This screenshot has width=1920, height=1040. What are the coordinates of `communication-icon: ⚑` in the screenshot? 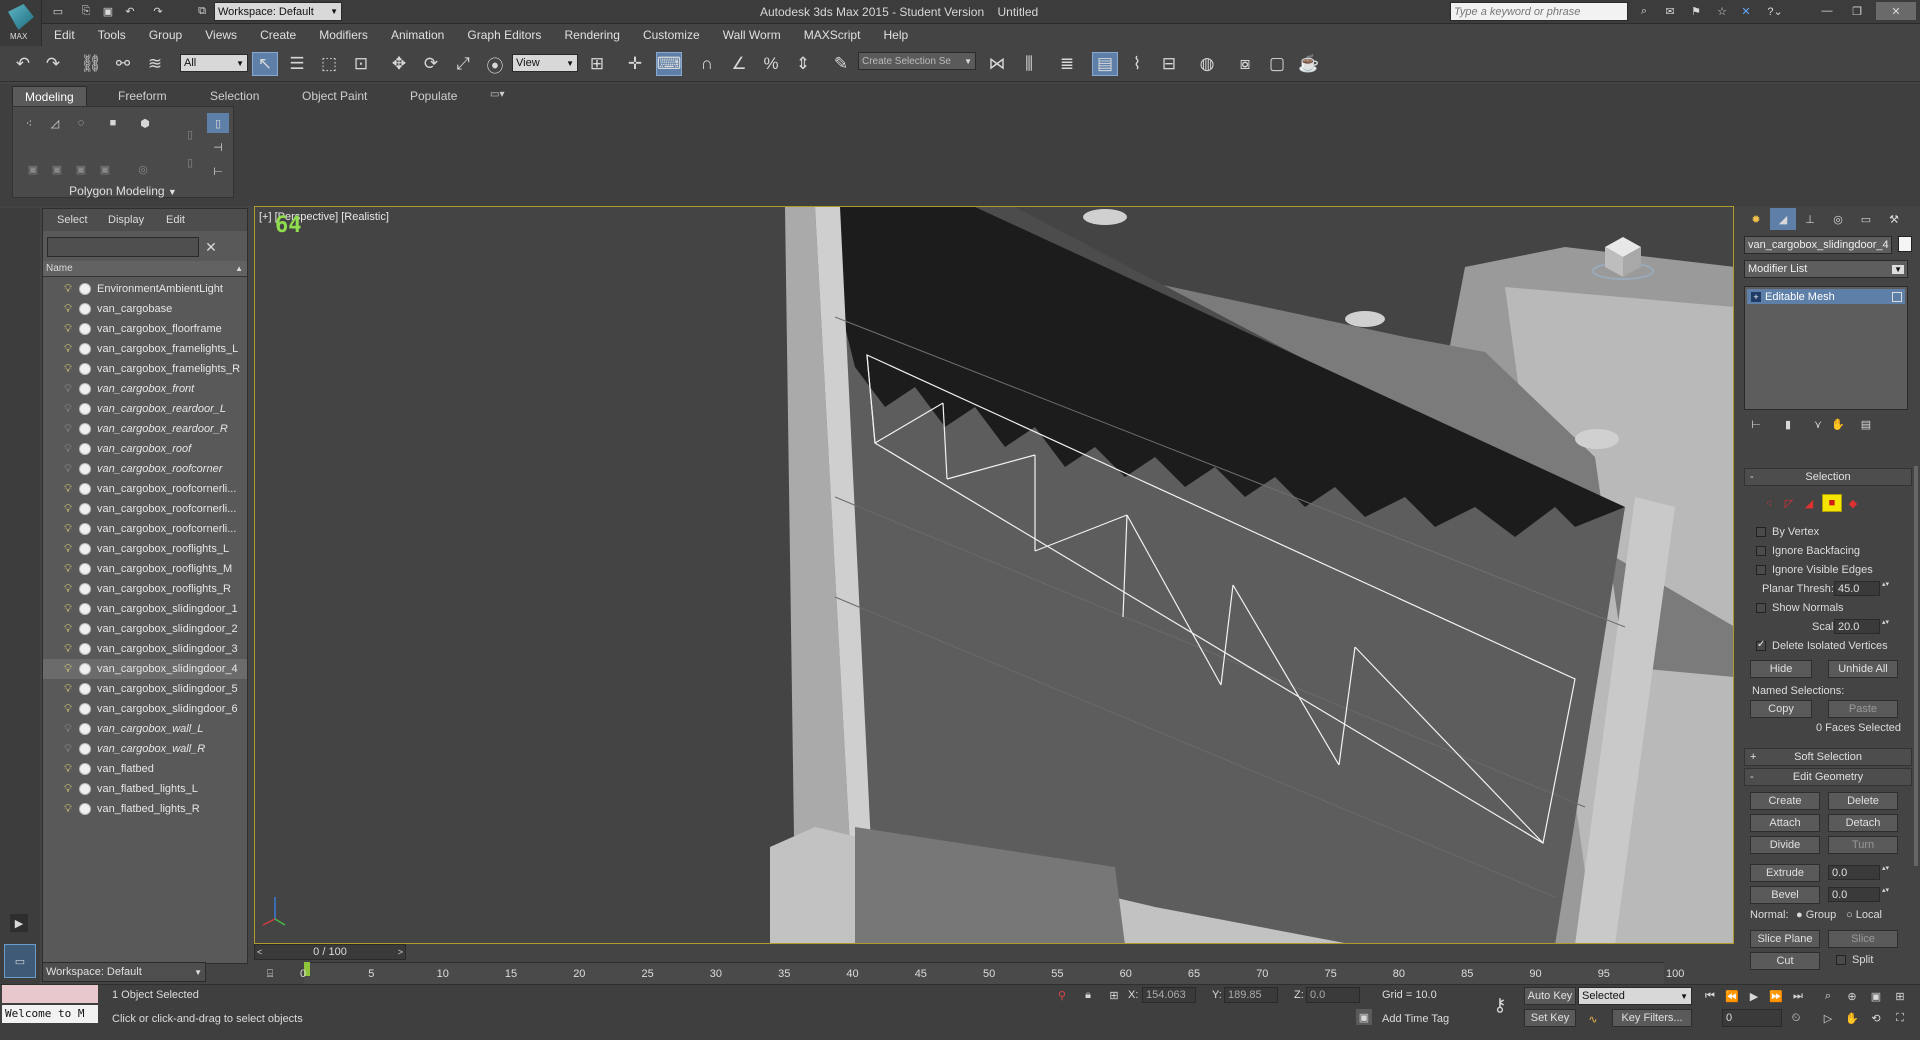 It's located at (1696, 11).